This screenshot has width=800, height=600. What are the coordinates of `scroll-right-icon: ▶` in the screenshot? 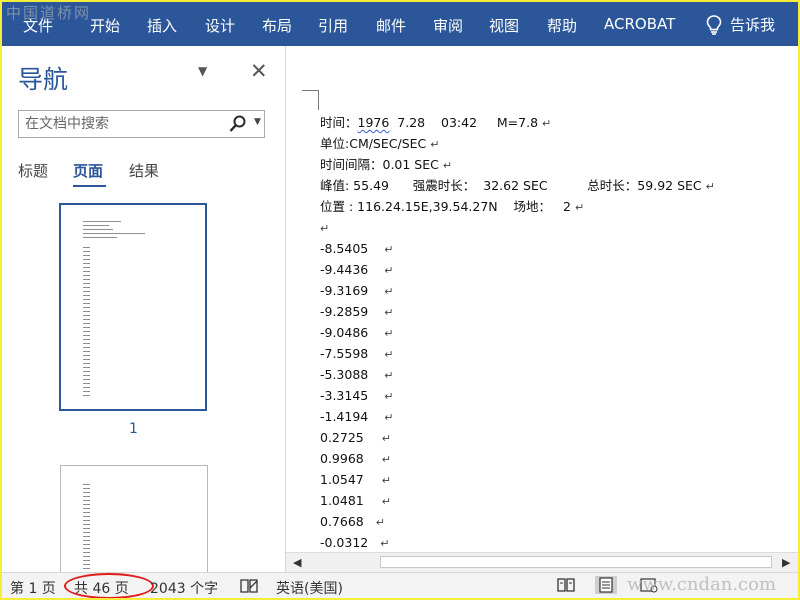 It's located at (786, 562).